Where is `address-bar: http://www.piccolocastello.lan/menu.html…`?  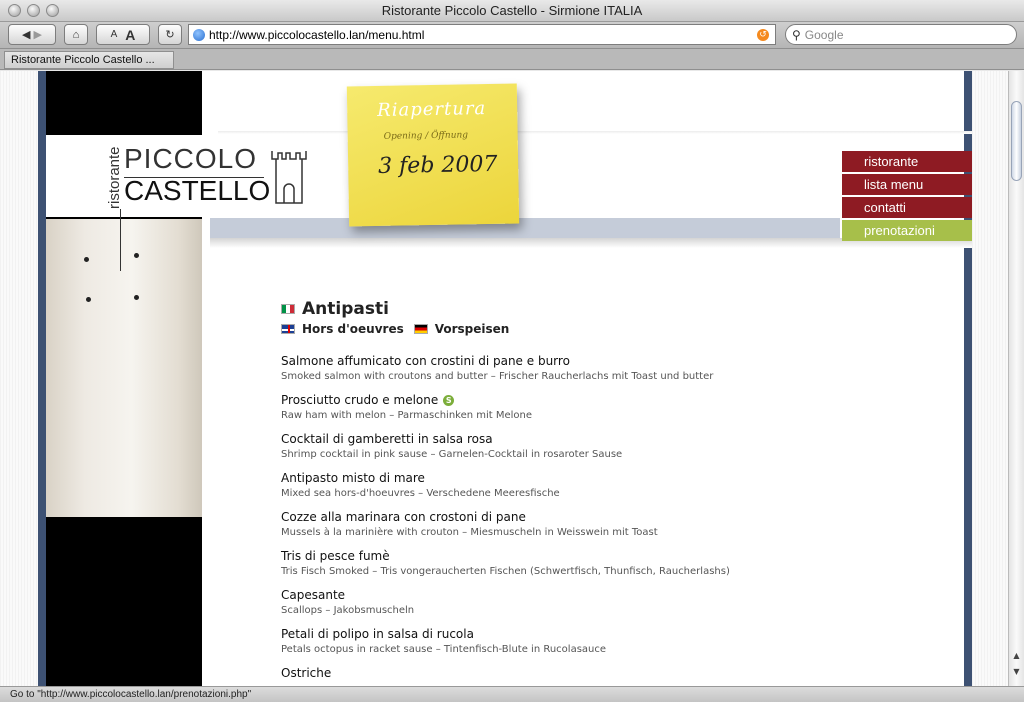 address-bar: http://www.piccolocastello.lan/menu.html… is located at coordinates (482, 34).